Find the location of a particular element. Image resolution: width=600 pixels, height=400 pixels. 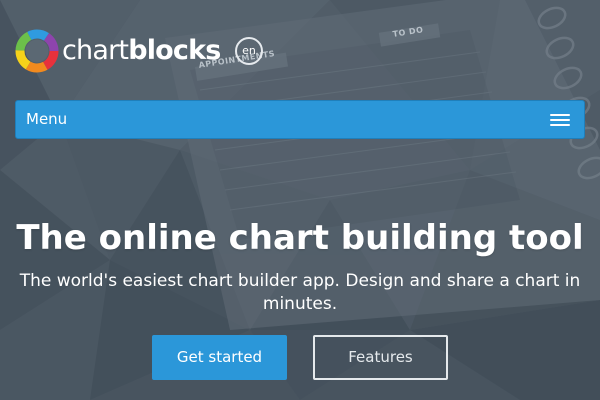

features-button: Features is located at coordinates (380, 357).